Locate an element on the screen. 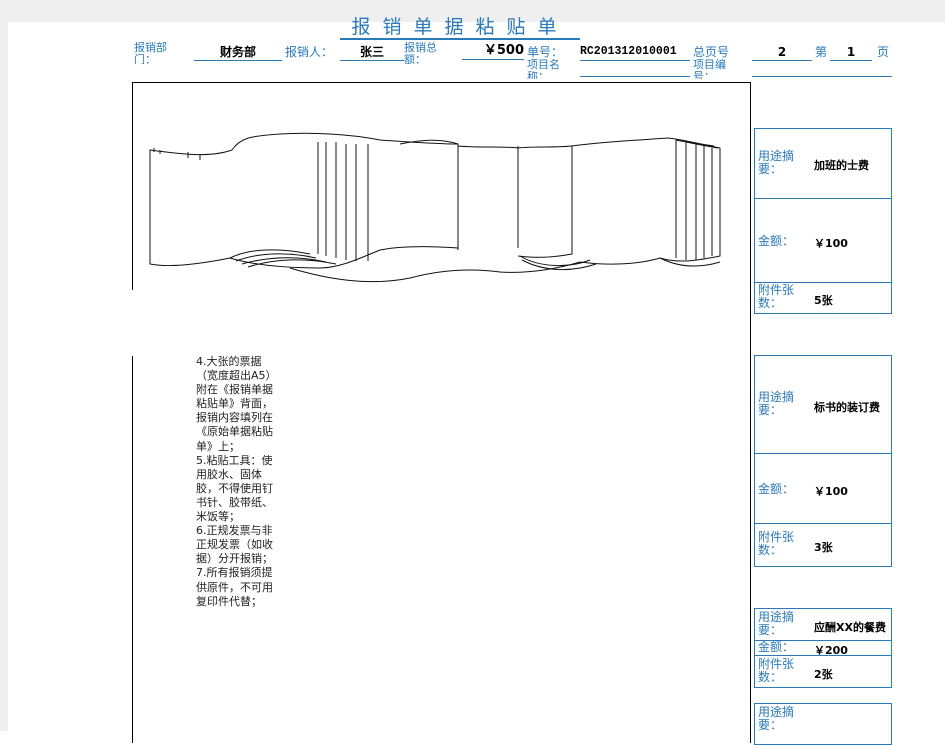  receipt-card-4: 用途摘要： is located at coordinates (823, 724).